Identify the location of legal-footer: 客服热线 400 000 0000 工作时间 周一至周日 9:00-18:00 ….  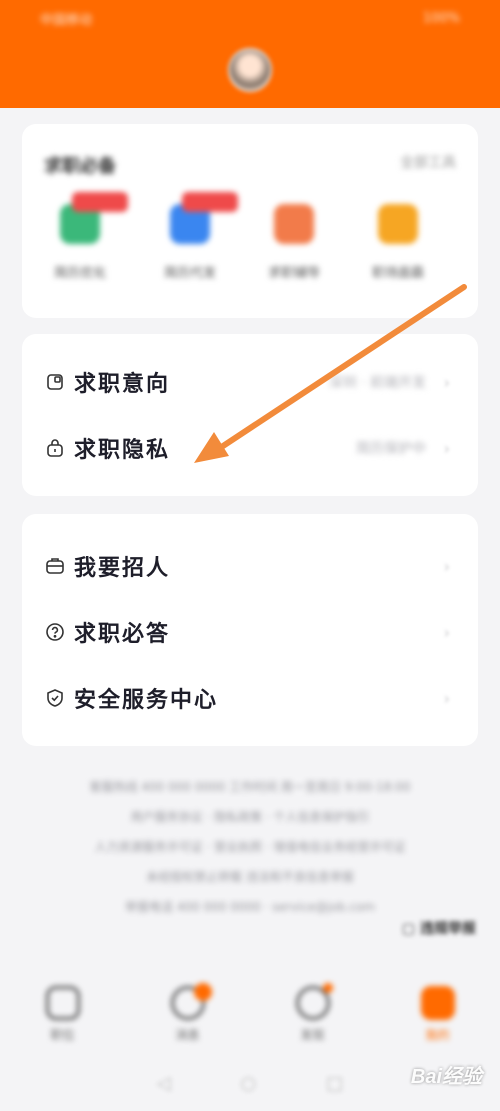
(250, 847).